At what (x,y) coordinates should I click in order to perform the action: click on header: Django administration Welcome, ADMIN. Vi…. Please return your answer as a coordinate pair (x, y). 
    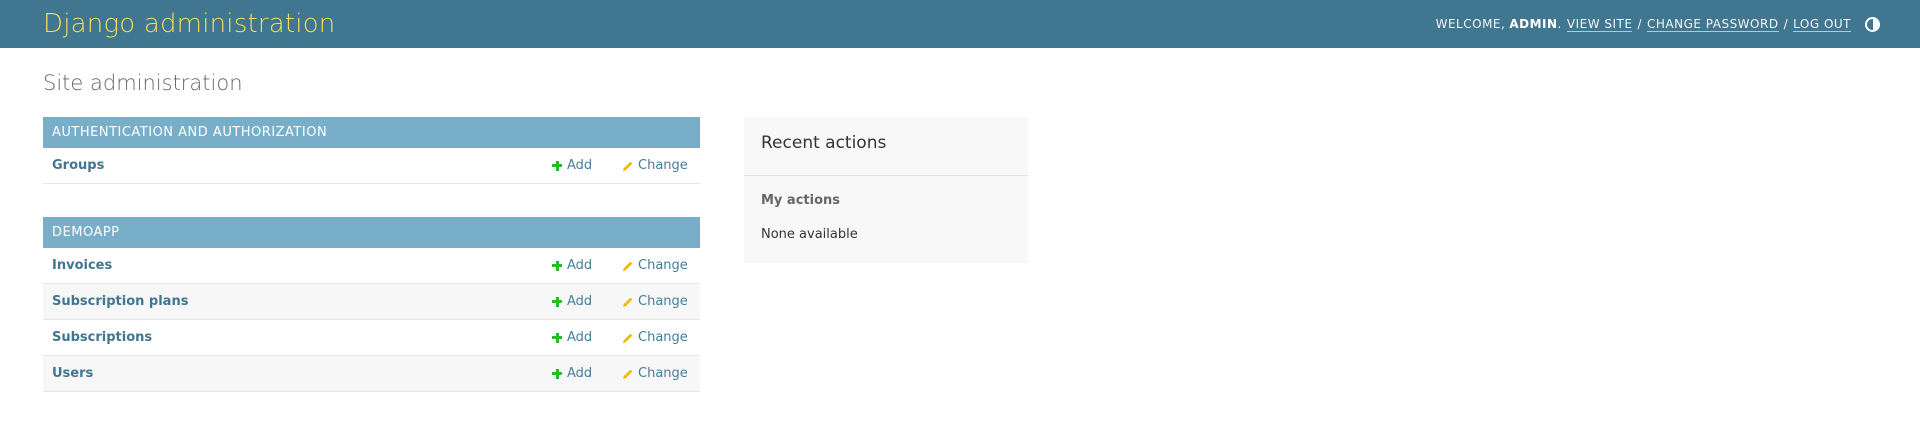
    Looking at the image, I should click on (960, 24).